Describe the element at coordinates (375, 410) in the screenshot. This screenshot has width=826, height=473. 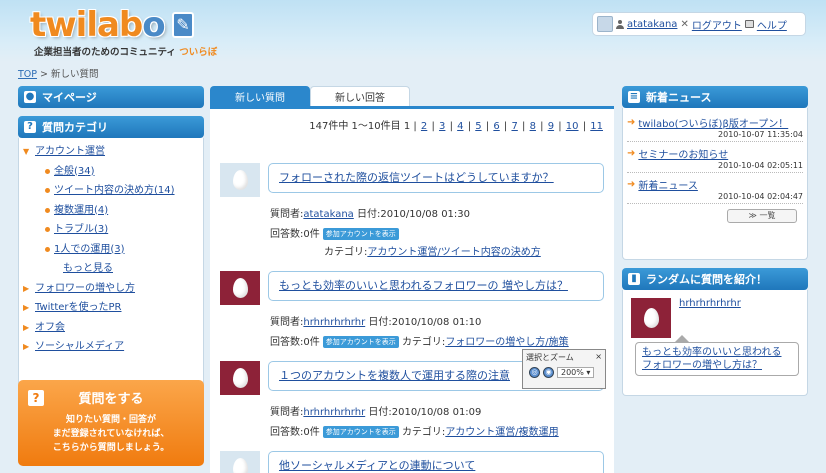
I see `question-meta: 質問者:hrhrhrhrhrhr 日付:2010/10/08 01:09` at that location.